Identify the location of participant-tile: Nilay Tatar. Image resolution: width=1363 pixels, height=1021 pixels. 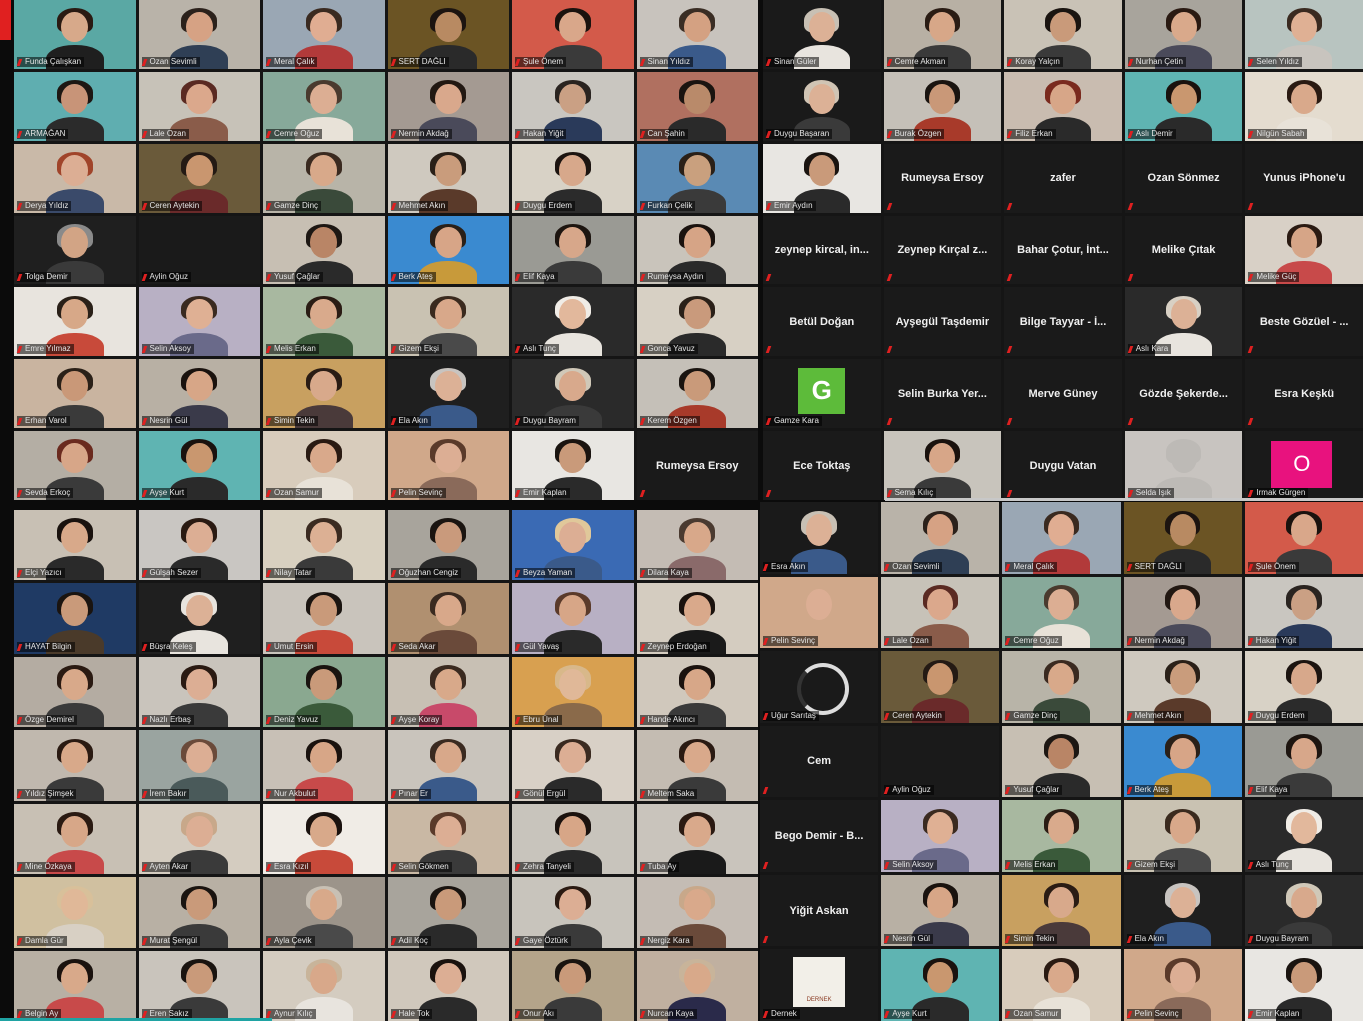
(324, 545).